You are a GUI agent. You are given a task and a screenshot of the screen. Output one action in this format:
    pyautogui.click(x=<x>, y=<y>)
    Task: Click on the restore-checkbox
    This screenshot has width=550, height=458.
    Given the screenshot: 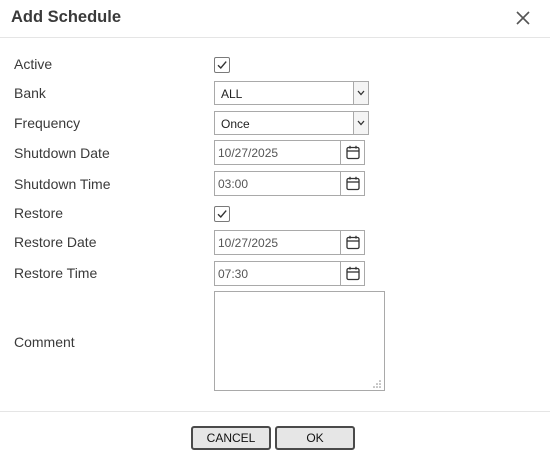 What is the action you would take?
    pyautogui.click(x=222, y=214)
    